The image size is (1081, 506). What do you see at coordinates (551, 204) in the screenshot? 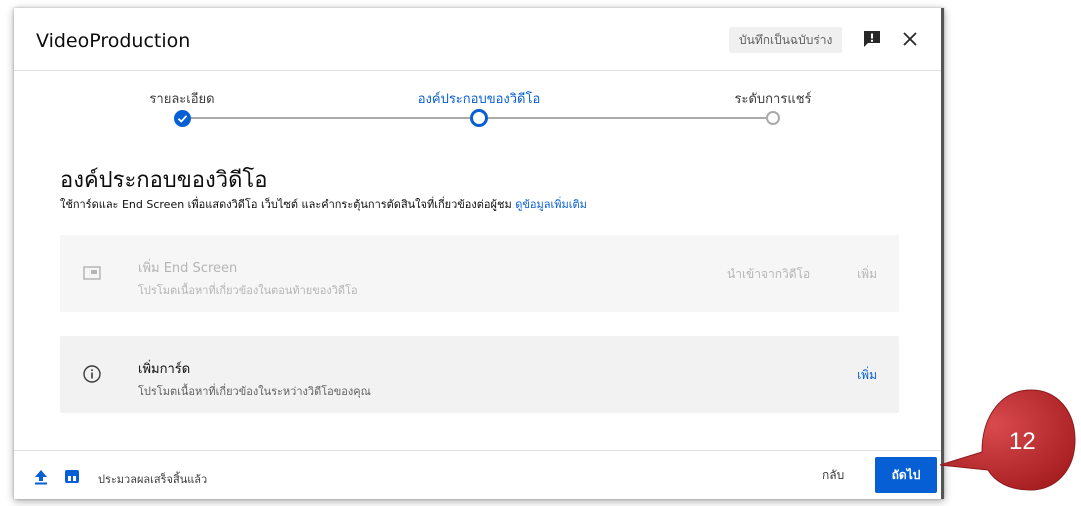
I see `learn-more-link: ดูข้อมูลเพิ่มเติม` at bounding box center [551, 204].